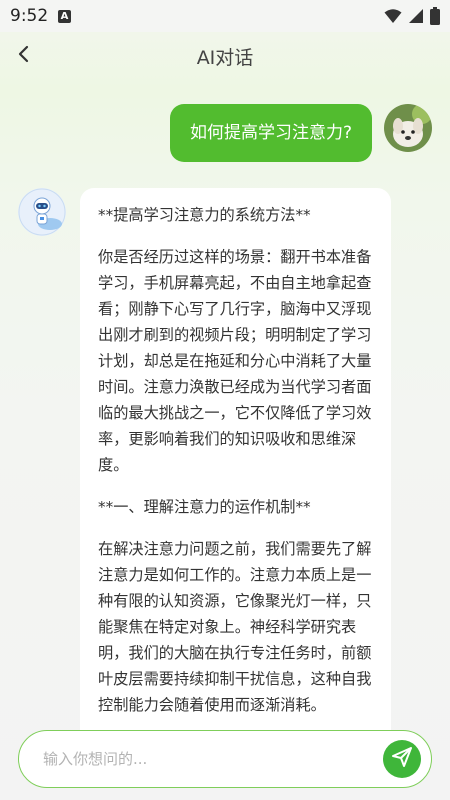  I want to click on wifi-icon, so click(393, 18).